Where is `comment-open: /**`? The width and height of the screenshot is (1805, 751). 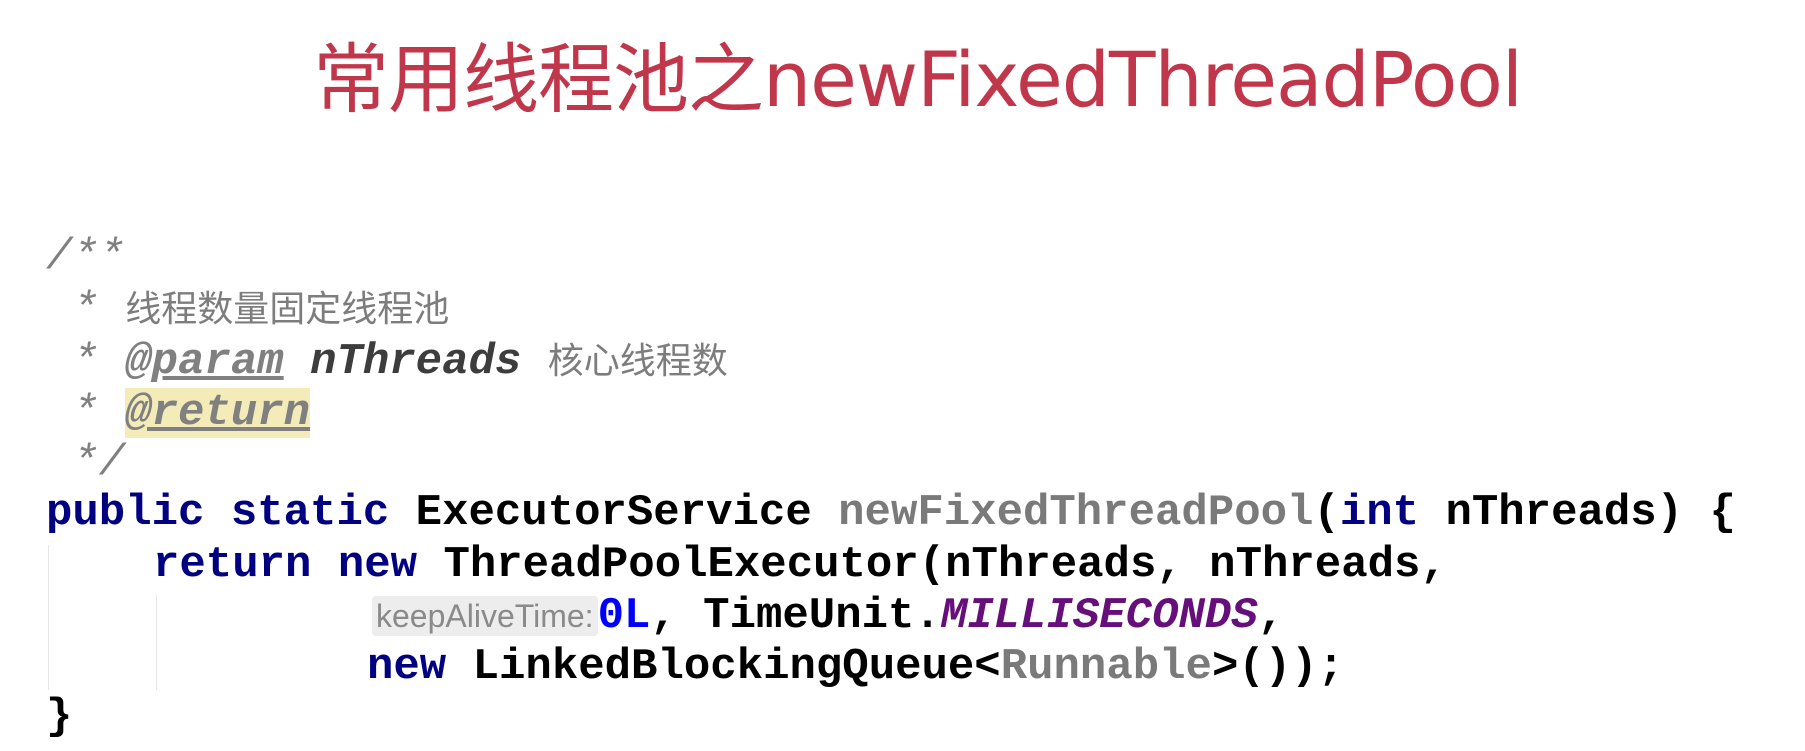
comment-open: /** is located at coordinates (86, 257).